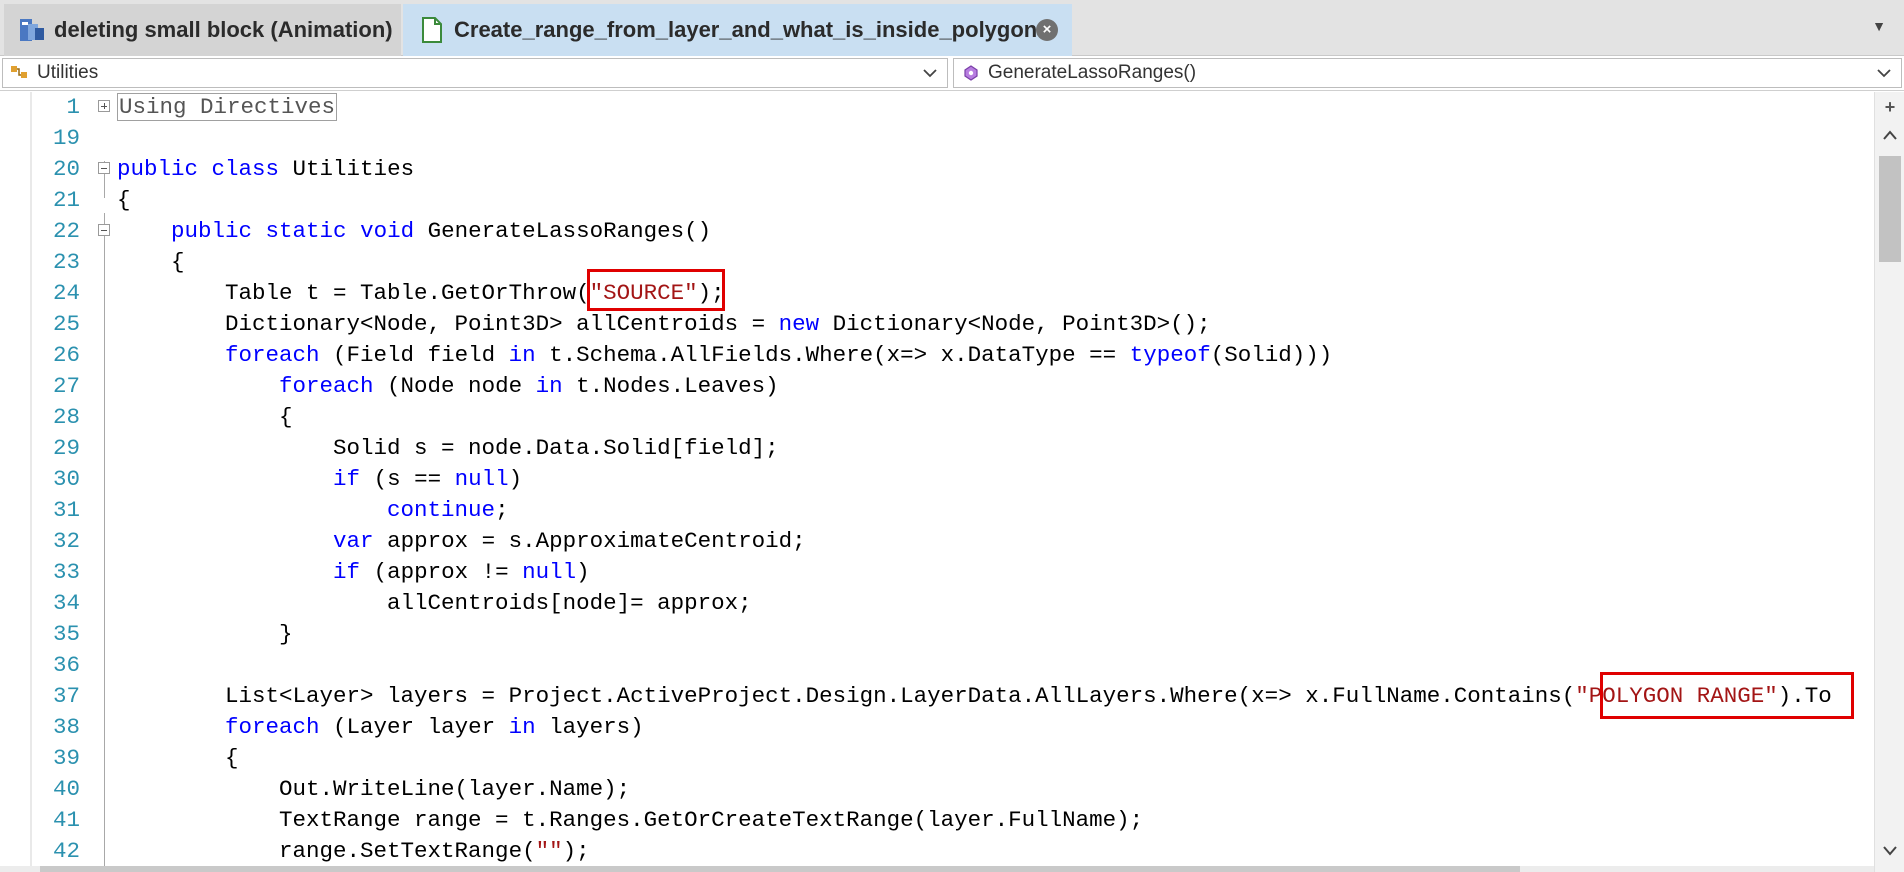 This screenshot has width=1904, height=872. I want to click on code-line: 32 var approx = s.ApproximateCentroid;, so click(937, 541).